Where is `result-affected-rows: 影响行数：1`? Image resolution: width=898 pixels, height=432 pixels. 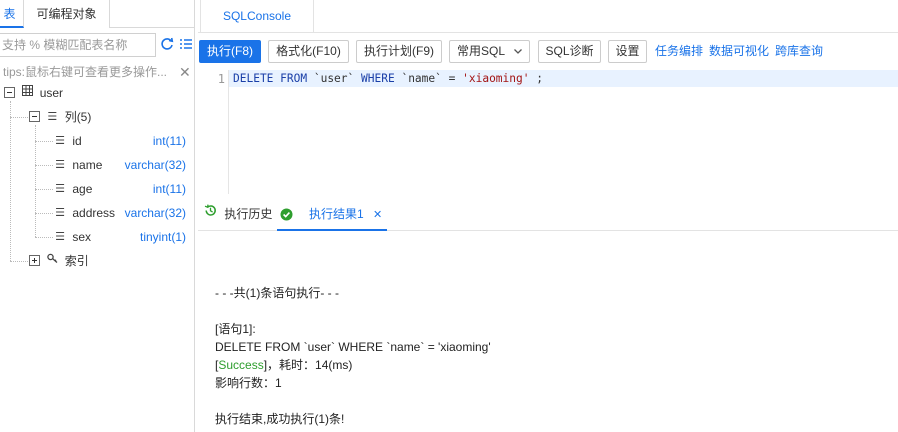
result-affected-rows: 影响行数：1 is located at coordinates (248, 383).